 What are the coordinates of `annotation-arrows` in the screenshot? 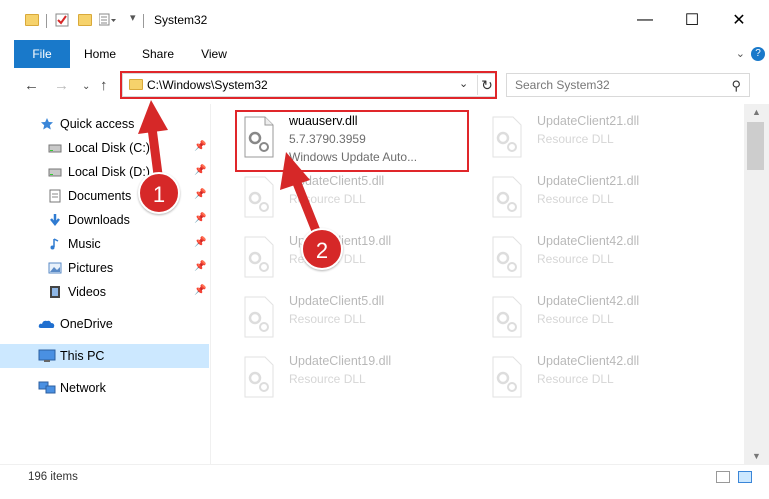 It's located at (232, 175).